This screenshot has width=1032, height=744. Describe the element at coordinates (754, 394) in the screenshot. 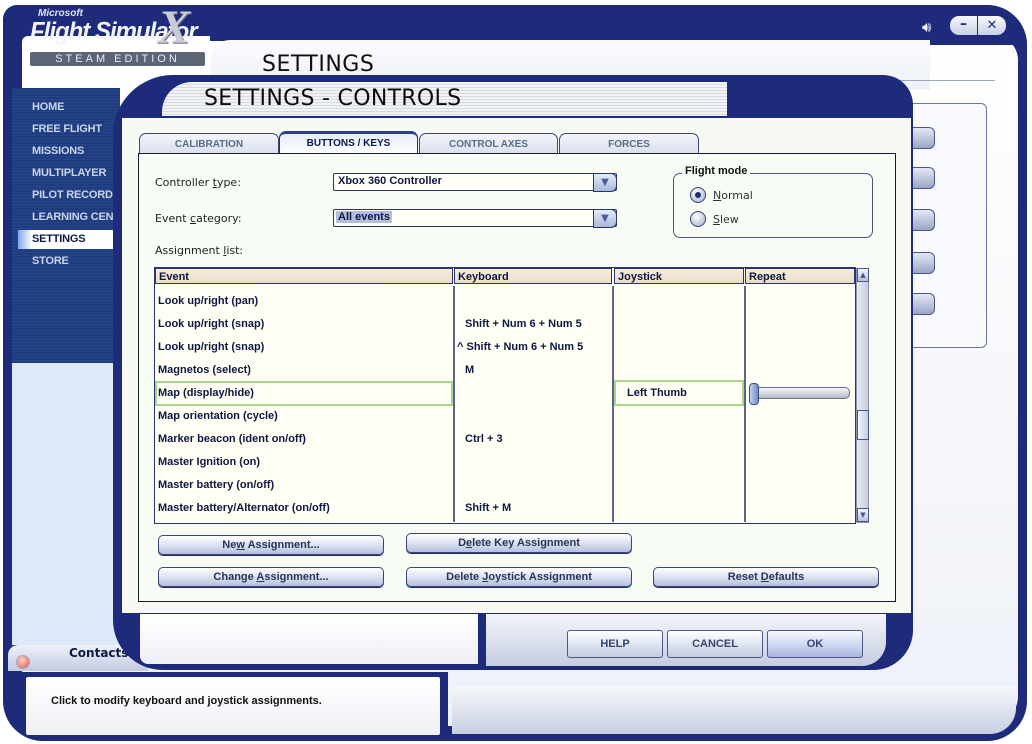

I see `repeat-slider-handle` at that location.